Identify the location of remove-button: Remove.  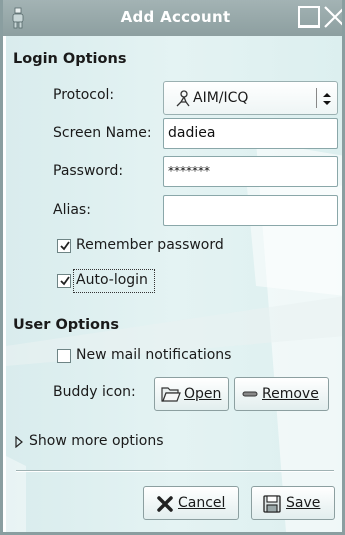
(281, 394).